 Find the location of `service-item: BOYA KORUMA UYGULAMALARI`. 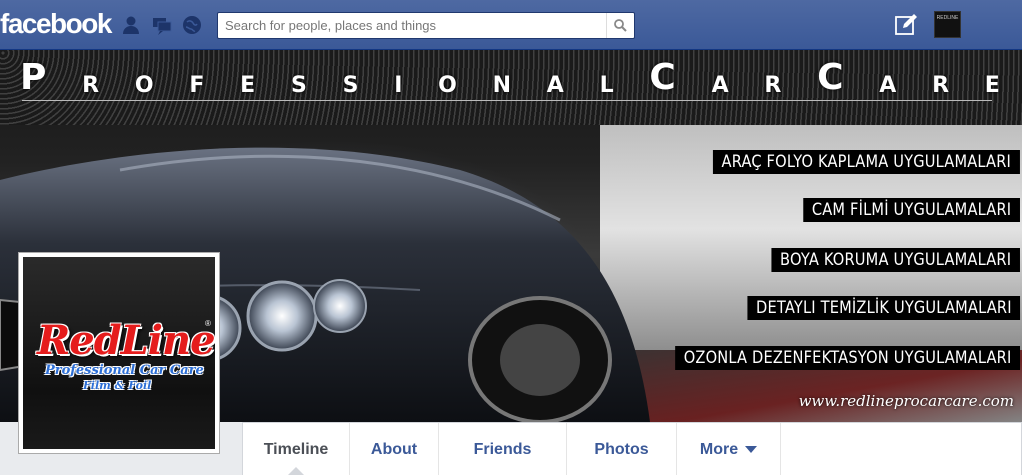

service-item: BOYA KORUMA UYGULAMALARI is located at coordinates (895, 260).